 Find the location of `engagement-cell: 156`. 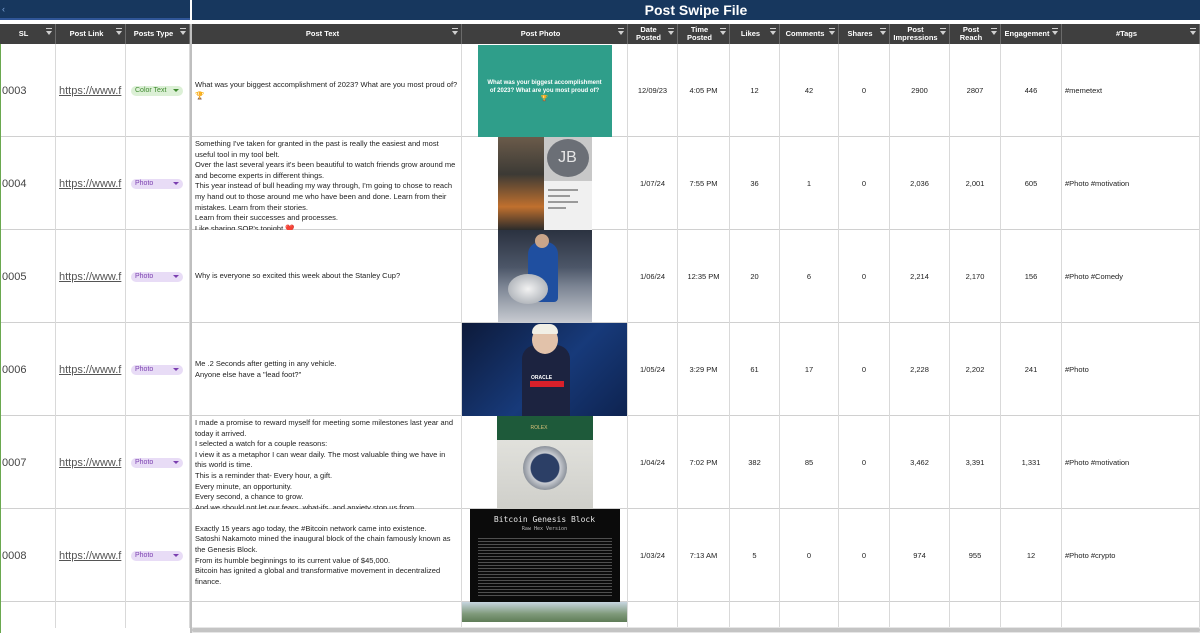

engagement-cell: 156 is located at coordinates (1031, 276).